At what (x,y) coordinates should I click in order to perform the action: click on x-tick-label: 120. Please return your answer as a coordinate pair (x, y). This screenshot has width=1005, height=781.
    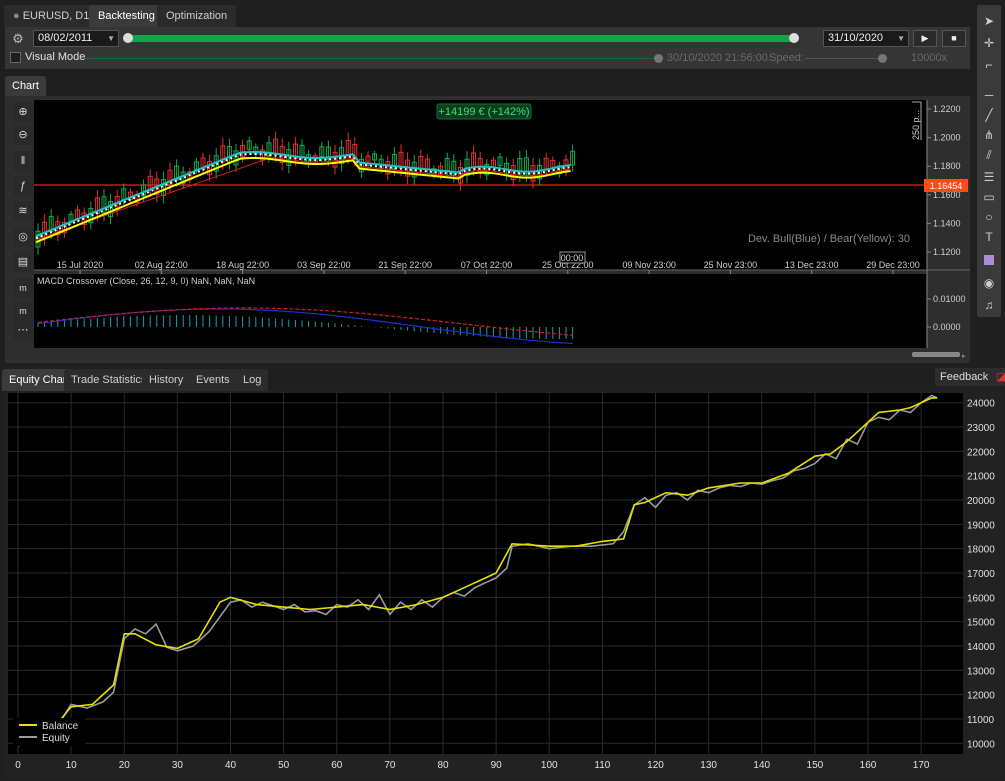
    Looking at the image, I should click on (655, 765).